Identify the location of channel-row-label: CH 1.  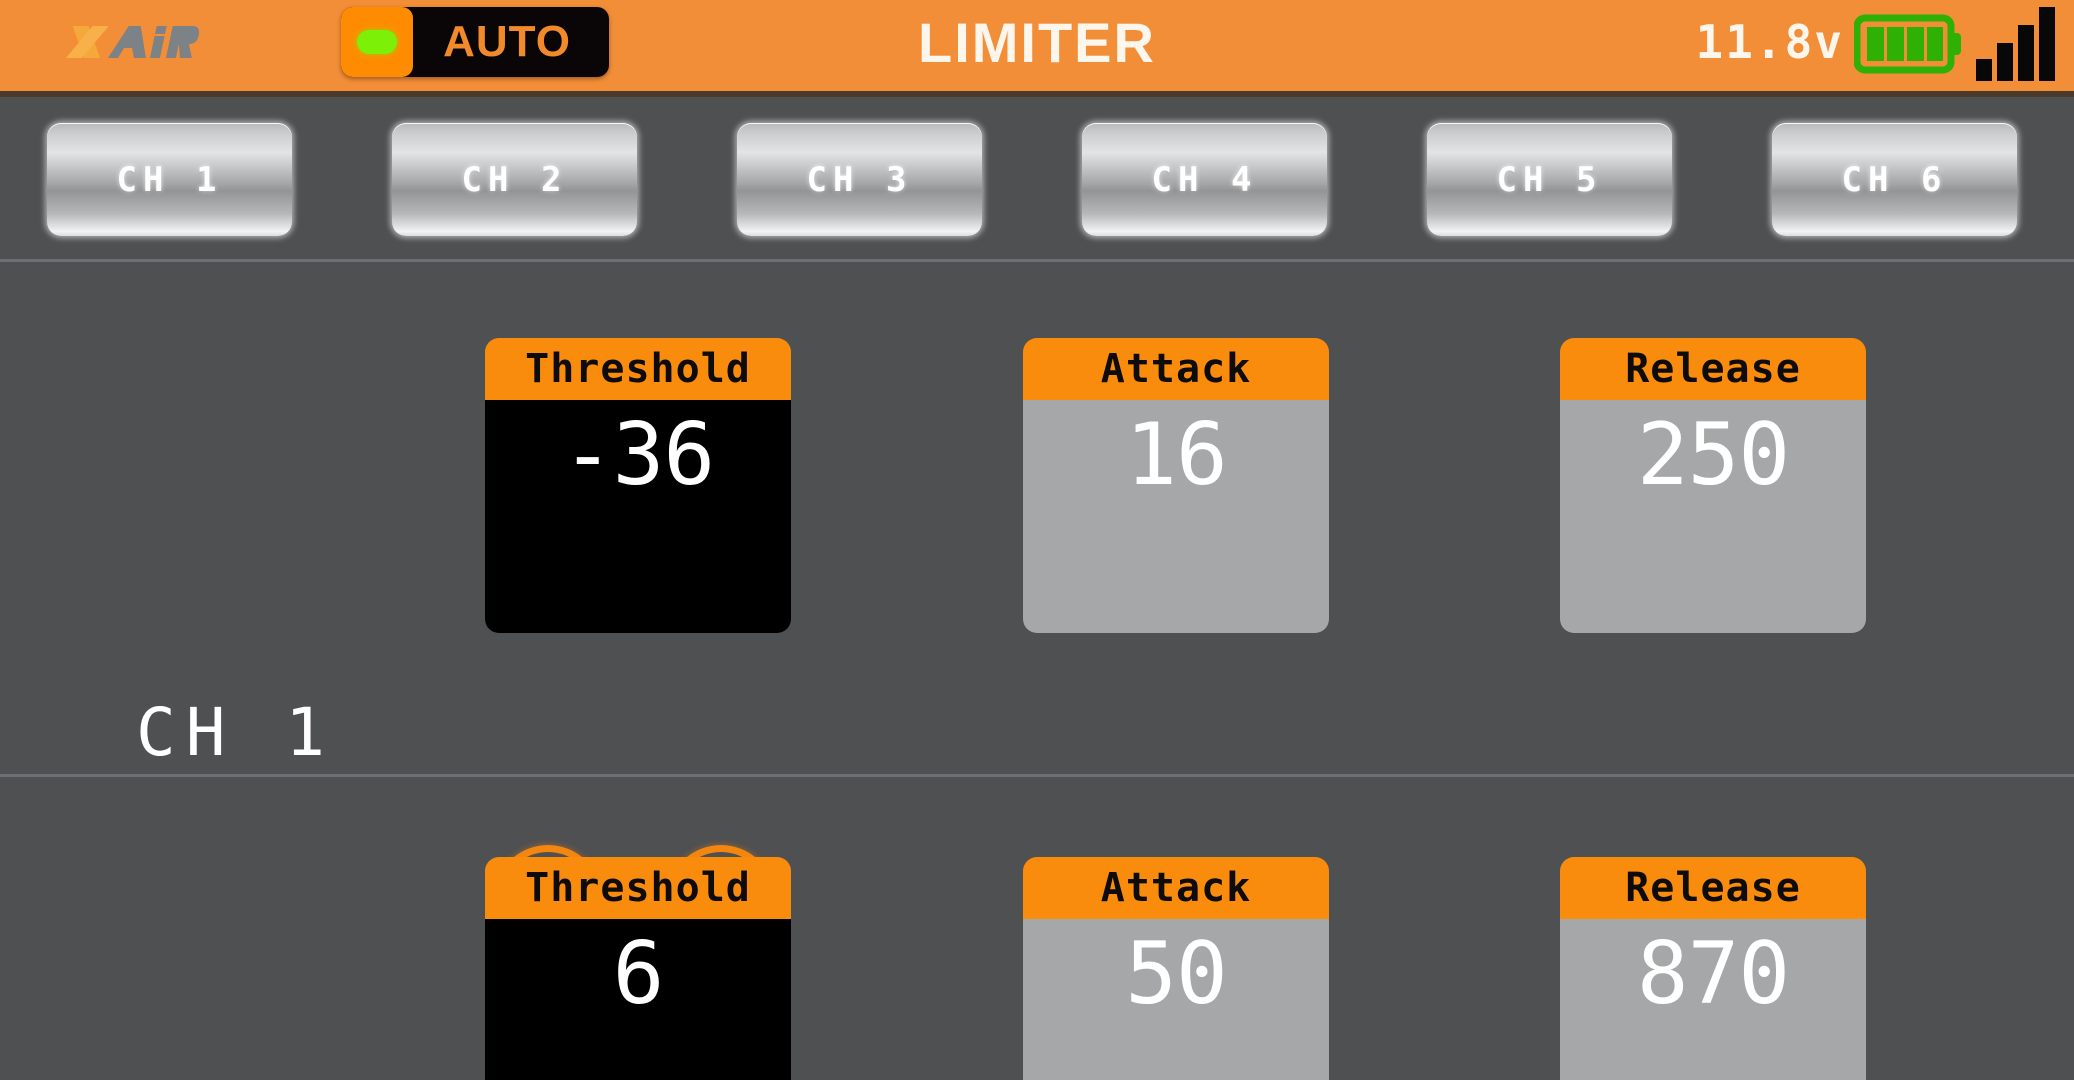
(235, 732).